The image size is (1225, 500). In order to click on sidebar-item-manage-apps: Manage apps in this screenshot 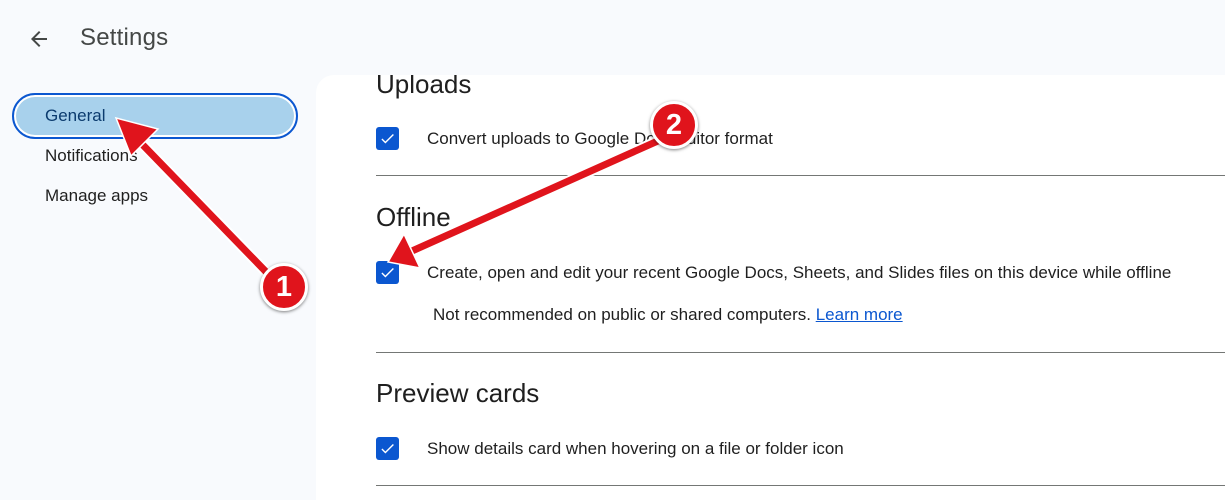, I will do `click(155, 196)`.